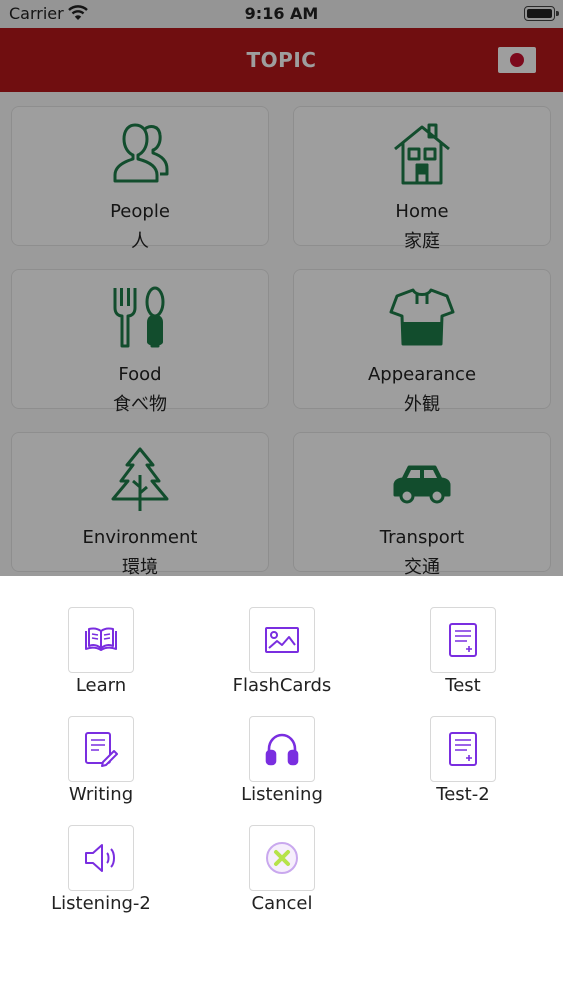  I want to click on cancel-icon, so click(282, 858).